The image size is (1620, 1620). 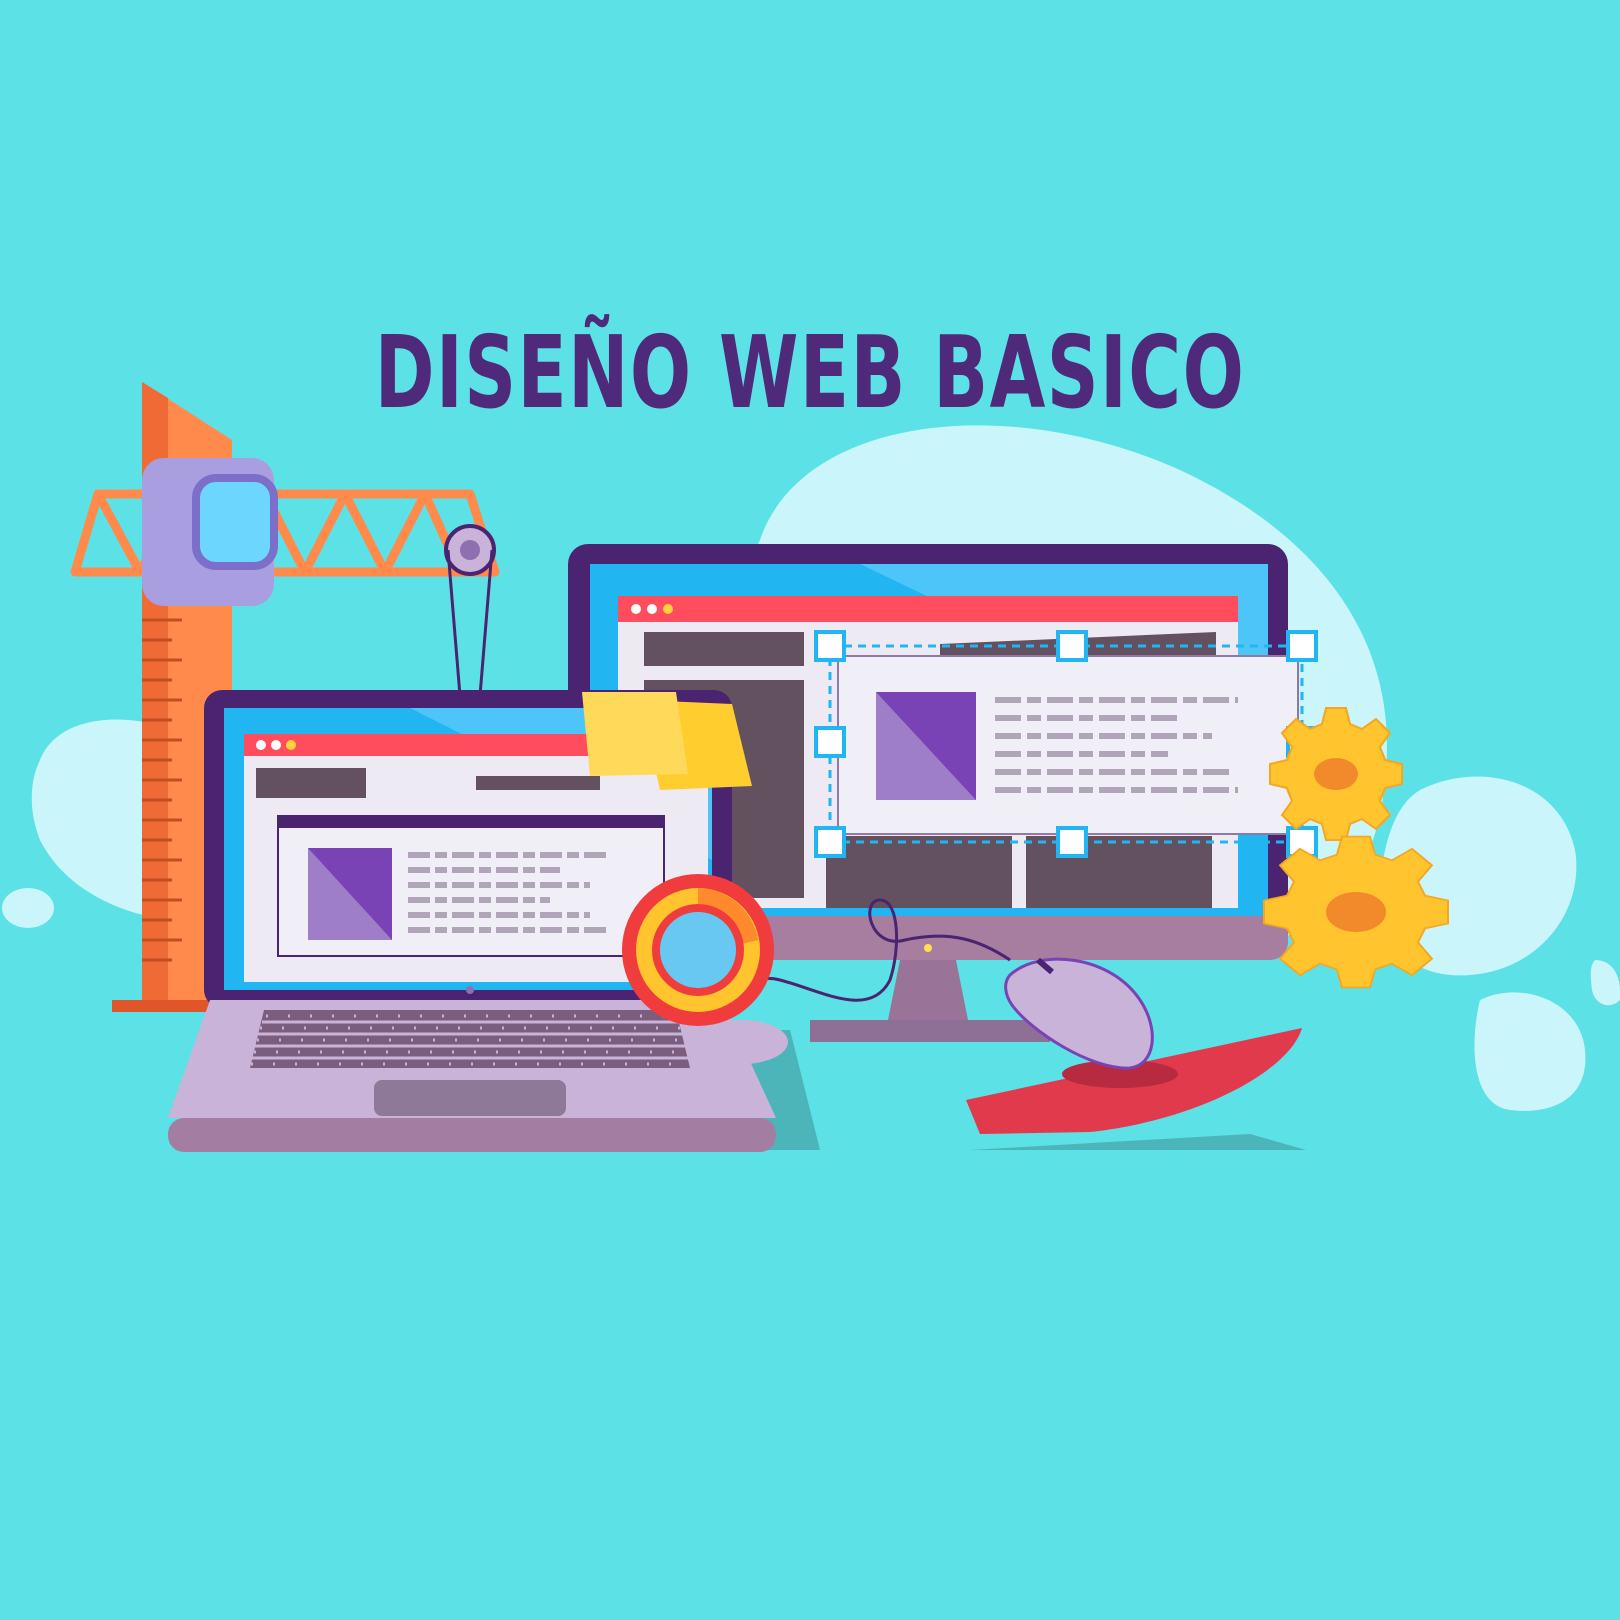 What do you see at coordinates (235, 522) in the screenshot?
I see `crane-cabin-window` at bounding box center [235, 522].